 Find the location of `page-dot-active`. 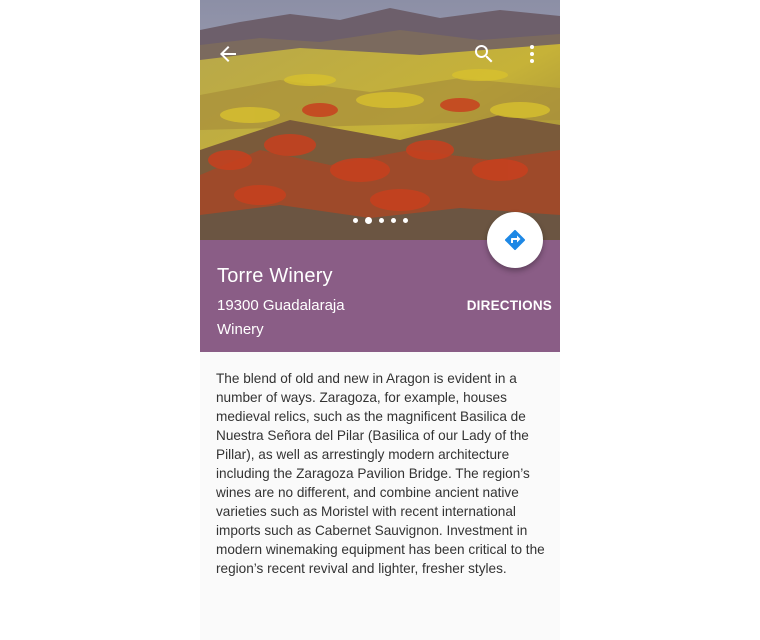

page-dot-active is located at coordinates (368, 220).